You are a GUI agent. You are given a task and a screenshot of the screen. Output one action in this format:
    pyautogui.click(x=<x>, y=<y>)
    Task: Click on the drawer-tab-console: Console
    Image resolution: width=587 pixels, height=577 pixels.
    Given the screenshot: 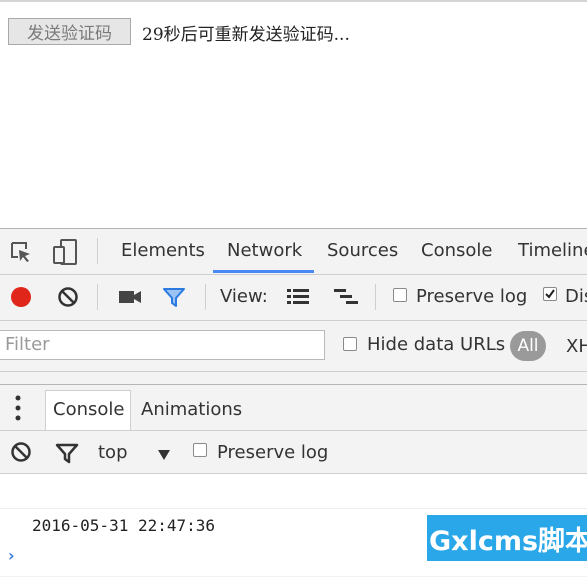 What is the action you would take?
    pyautogui.click(x=88, y=409)
    